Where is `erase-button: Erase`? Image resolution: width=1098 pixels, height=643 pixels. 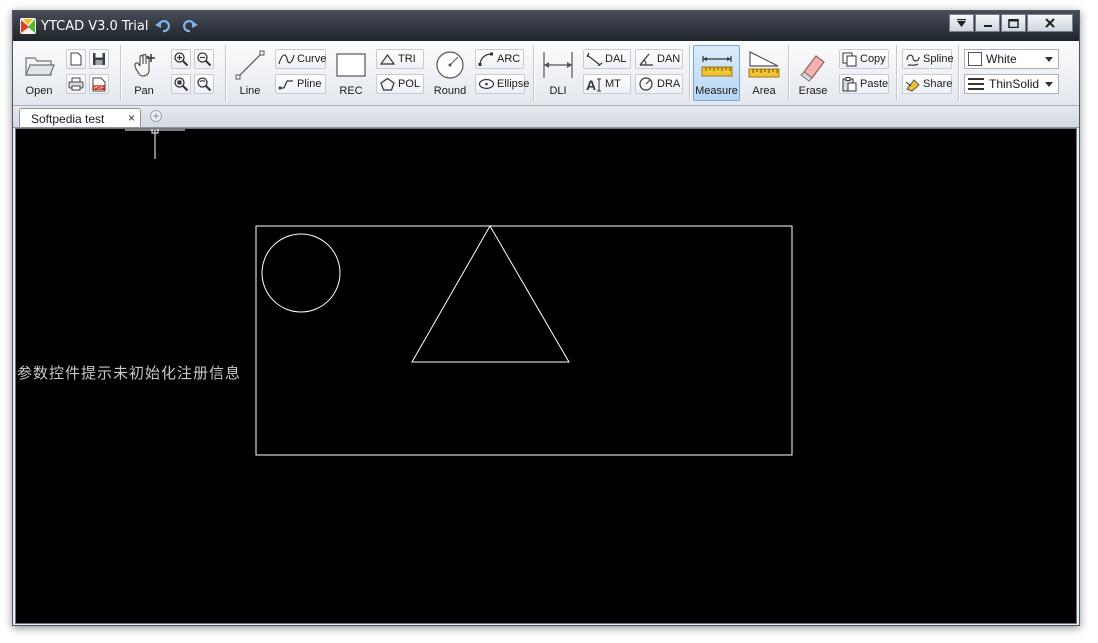
erase-button: Erase is located at coordinates (813, 73).